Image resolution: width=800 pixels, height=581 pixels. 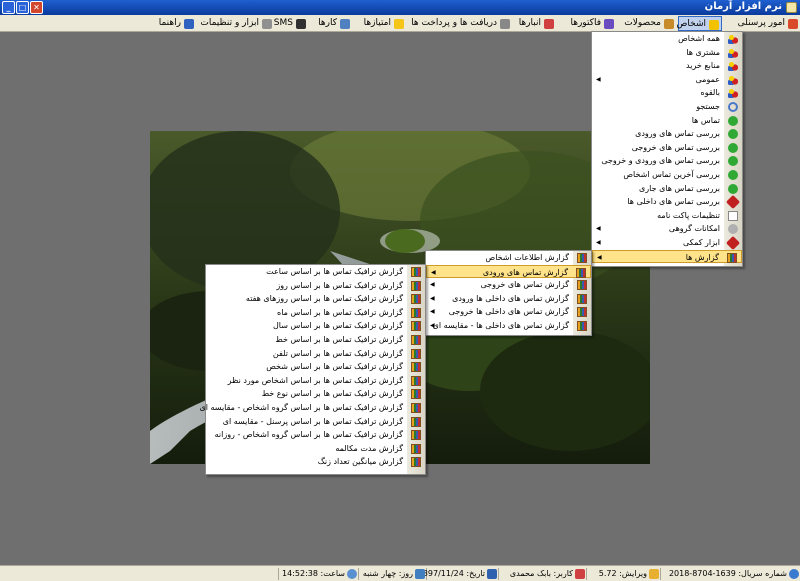 What do you see at coordinates (679, 188) in the screenshot?
I see `menu-item-label: بررسی تماس های جاری` at bounding box center [679, 188].